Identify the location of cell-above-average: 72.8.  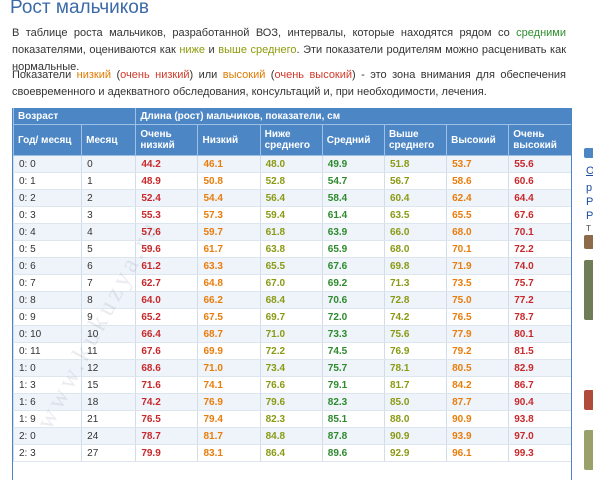
(415, 300).